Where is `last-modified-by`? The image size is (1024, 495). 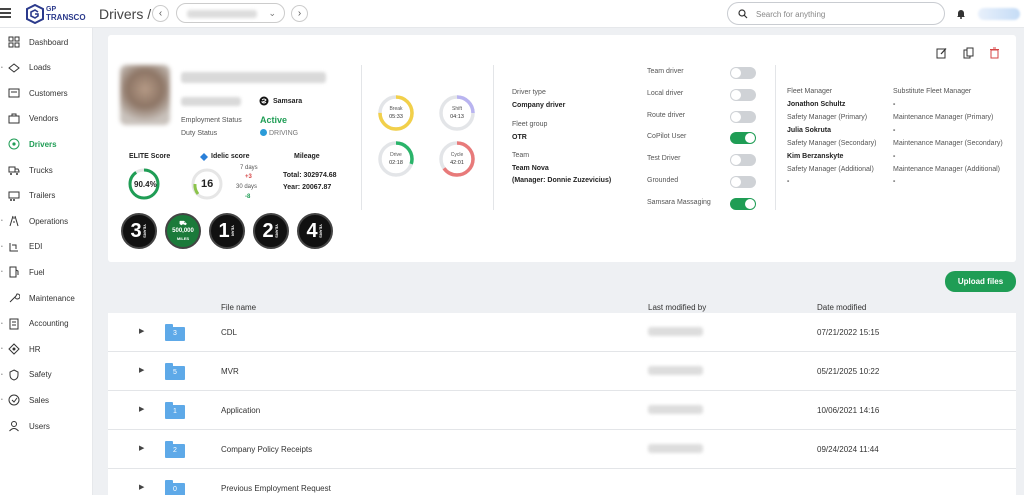 last-modified-by is located at coordinates (675, 370).